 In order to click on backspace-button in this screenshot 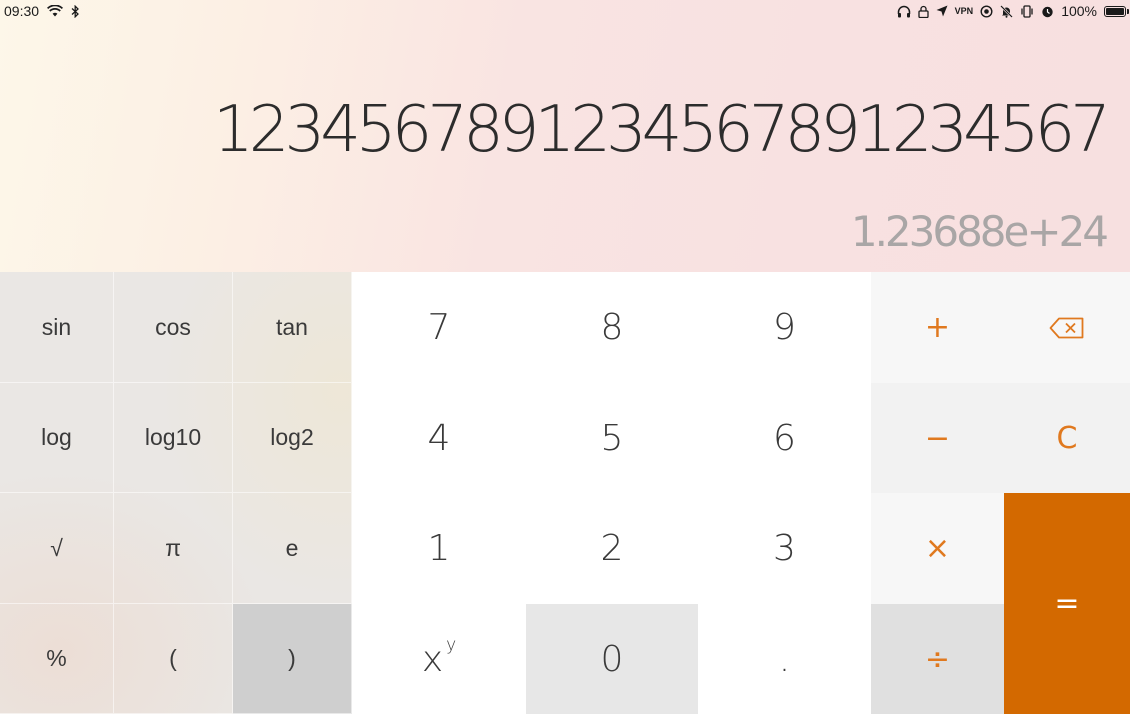, I will do `click(1067, 327)`.